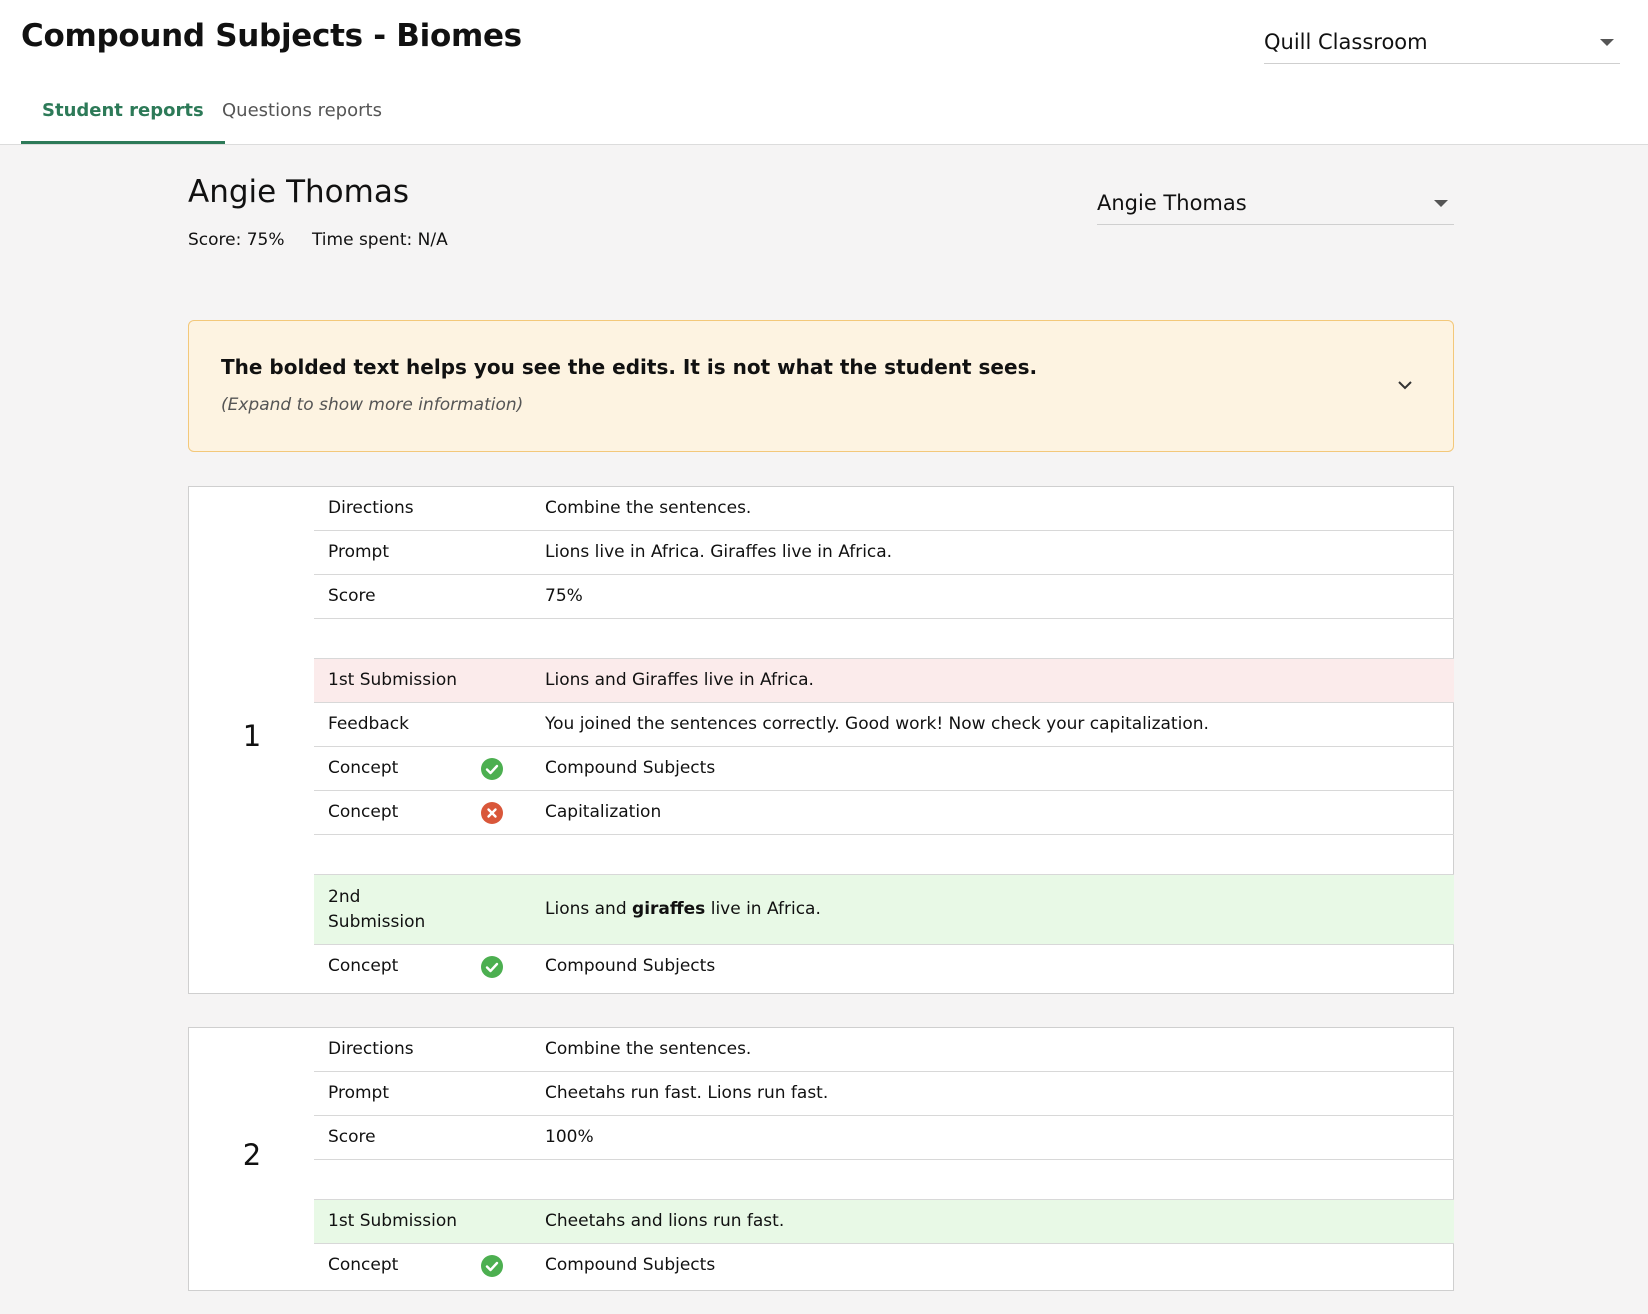  I want to click on concept-row: Concept Capitalization, so click(884, 813).